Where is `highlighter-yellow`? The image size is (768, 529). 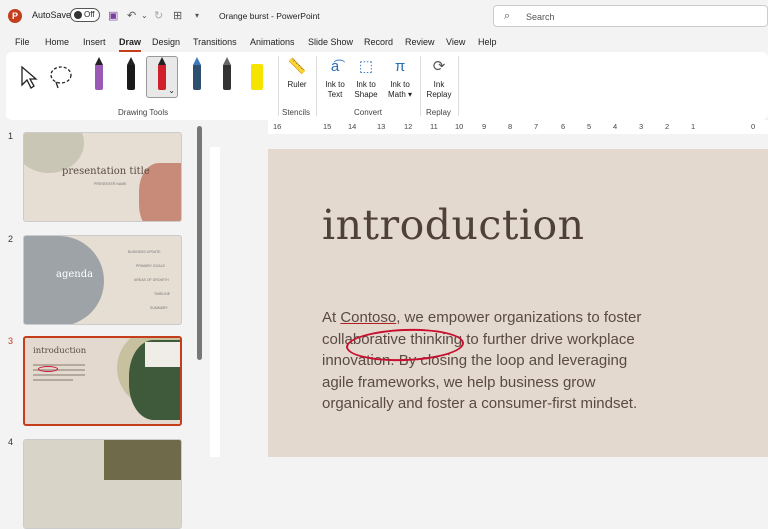 highlighter-yellow is located at coordinates (257, 77).